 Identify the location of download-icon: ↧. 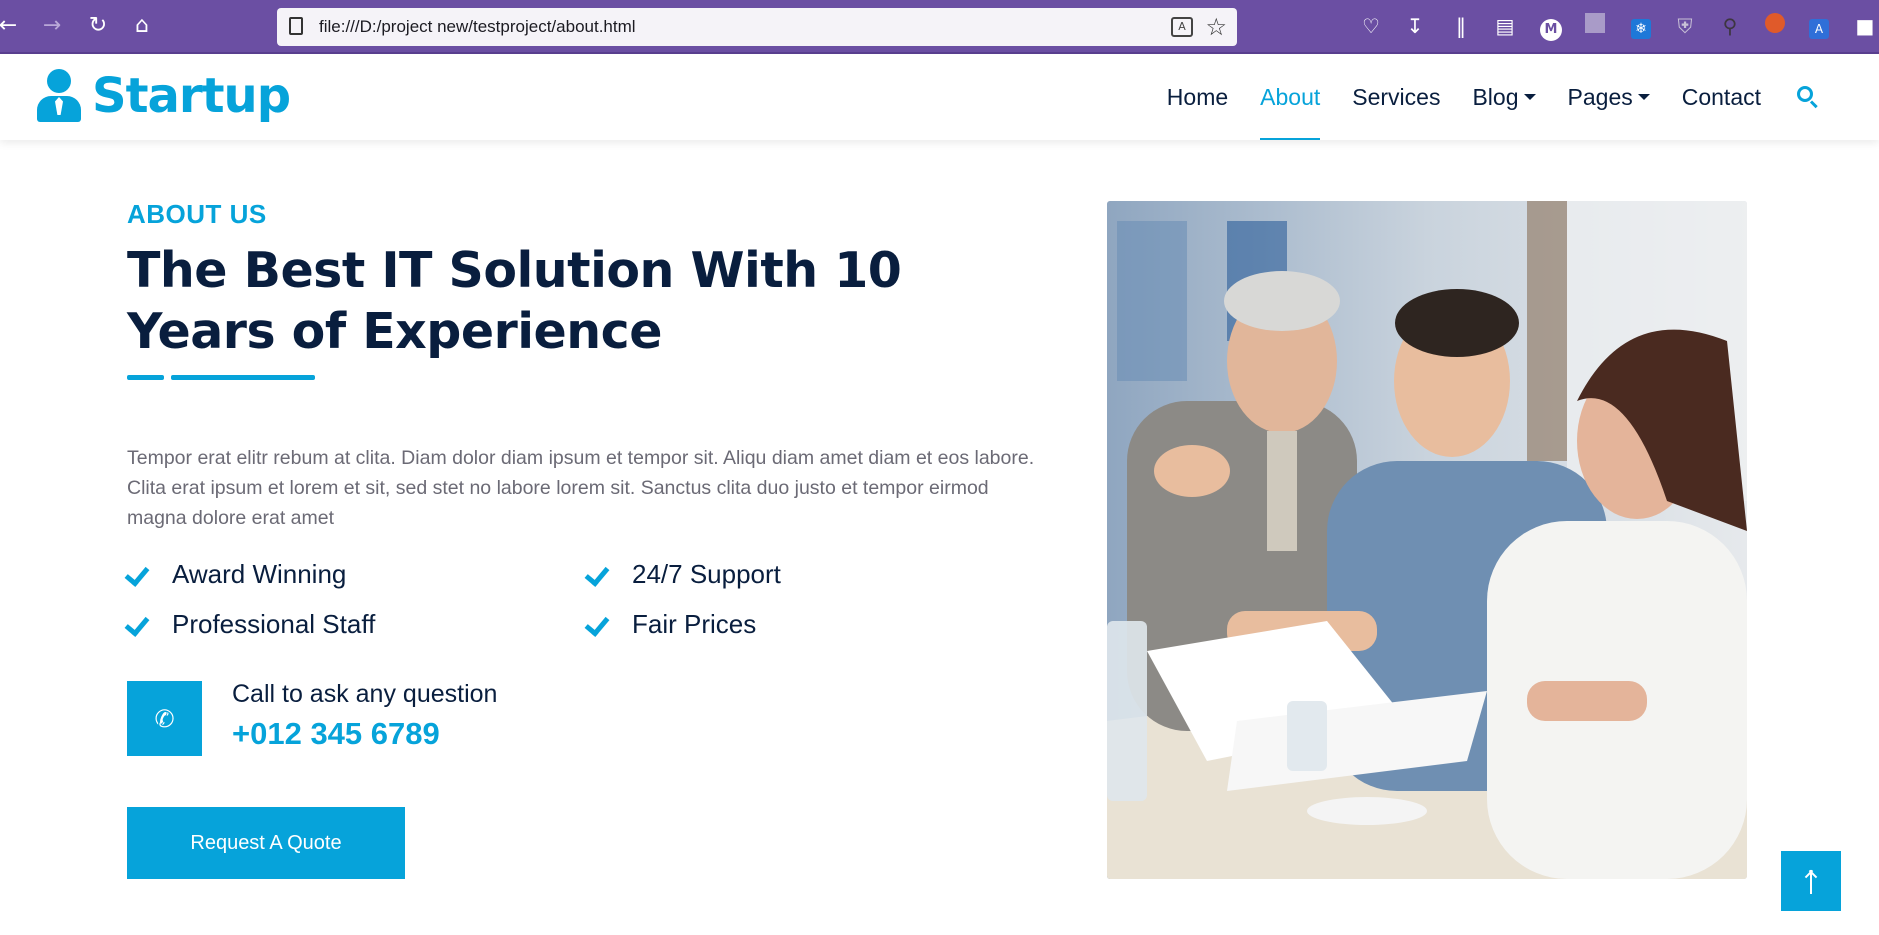
(1415, 26).